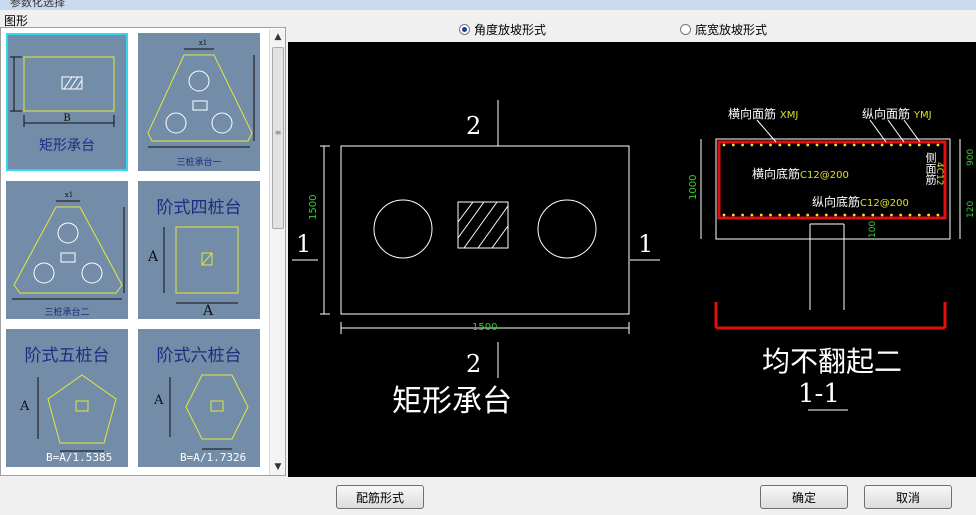 The width and height of the screenshot is (976, 515). I want to click on dim-120: 120, so click(971, 209).